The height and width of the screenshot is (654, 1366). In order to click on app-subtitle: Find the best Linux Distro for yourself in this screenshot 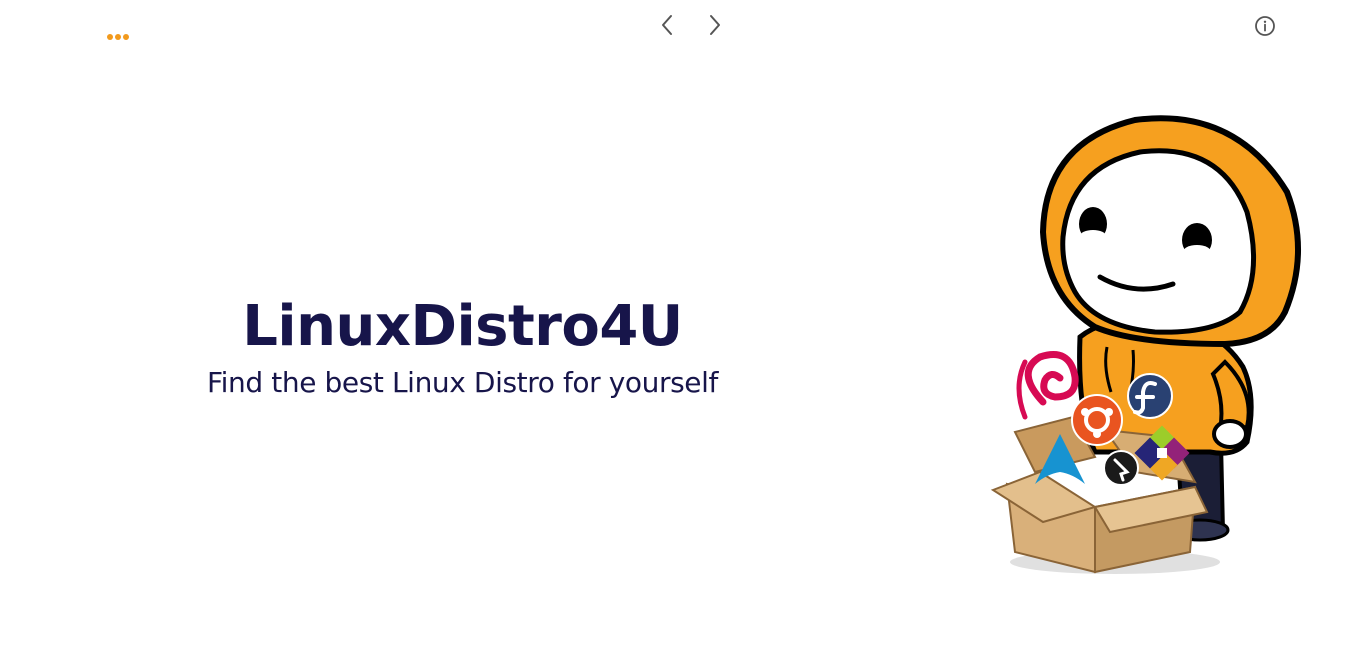, I will do `click(462, 382)`.